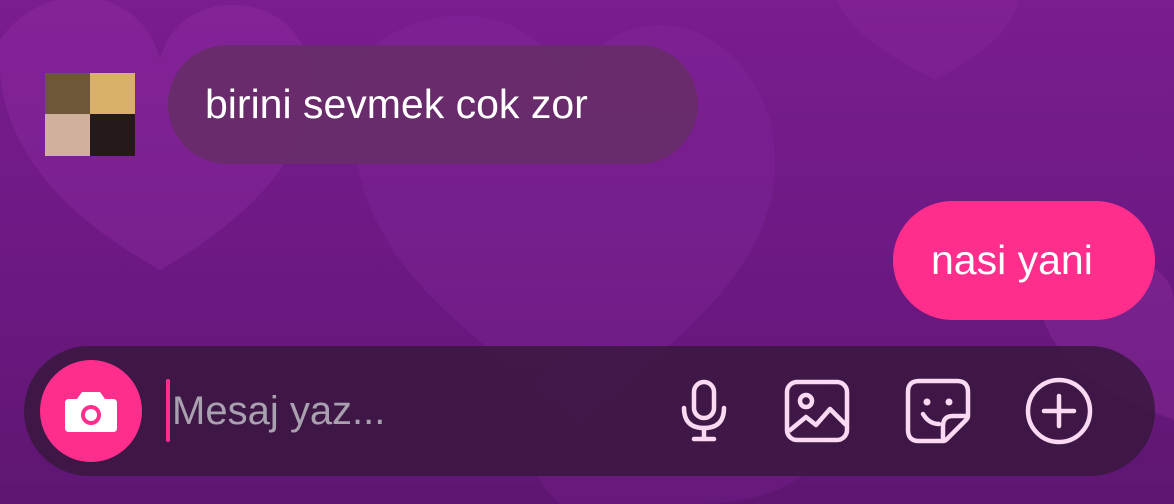 The image size is (1174, 504). I want to click on outgoing-message-bubble: nasi yani, so click(1024, 260).